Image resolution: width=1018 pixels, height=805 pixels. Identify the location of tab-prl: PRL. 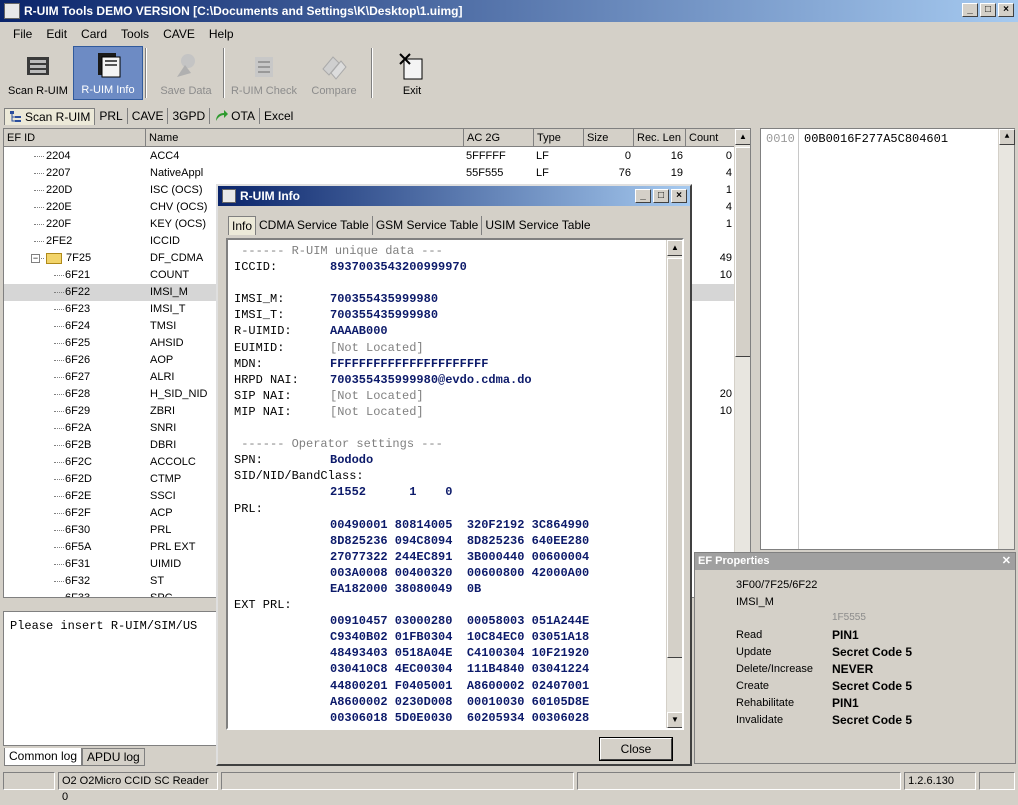
(111, 116).